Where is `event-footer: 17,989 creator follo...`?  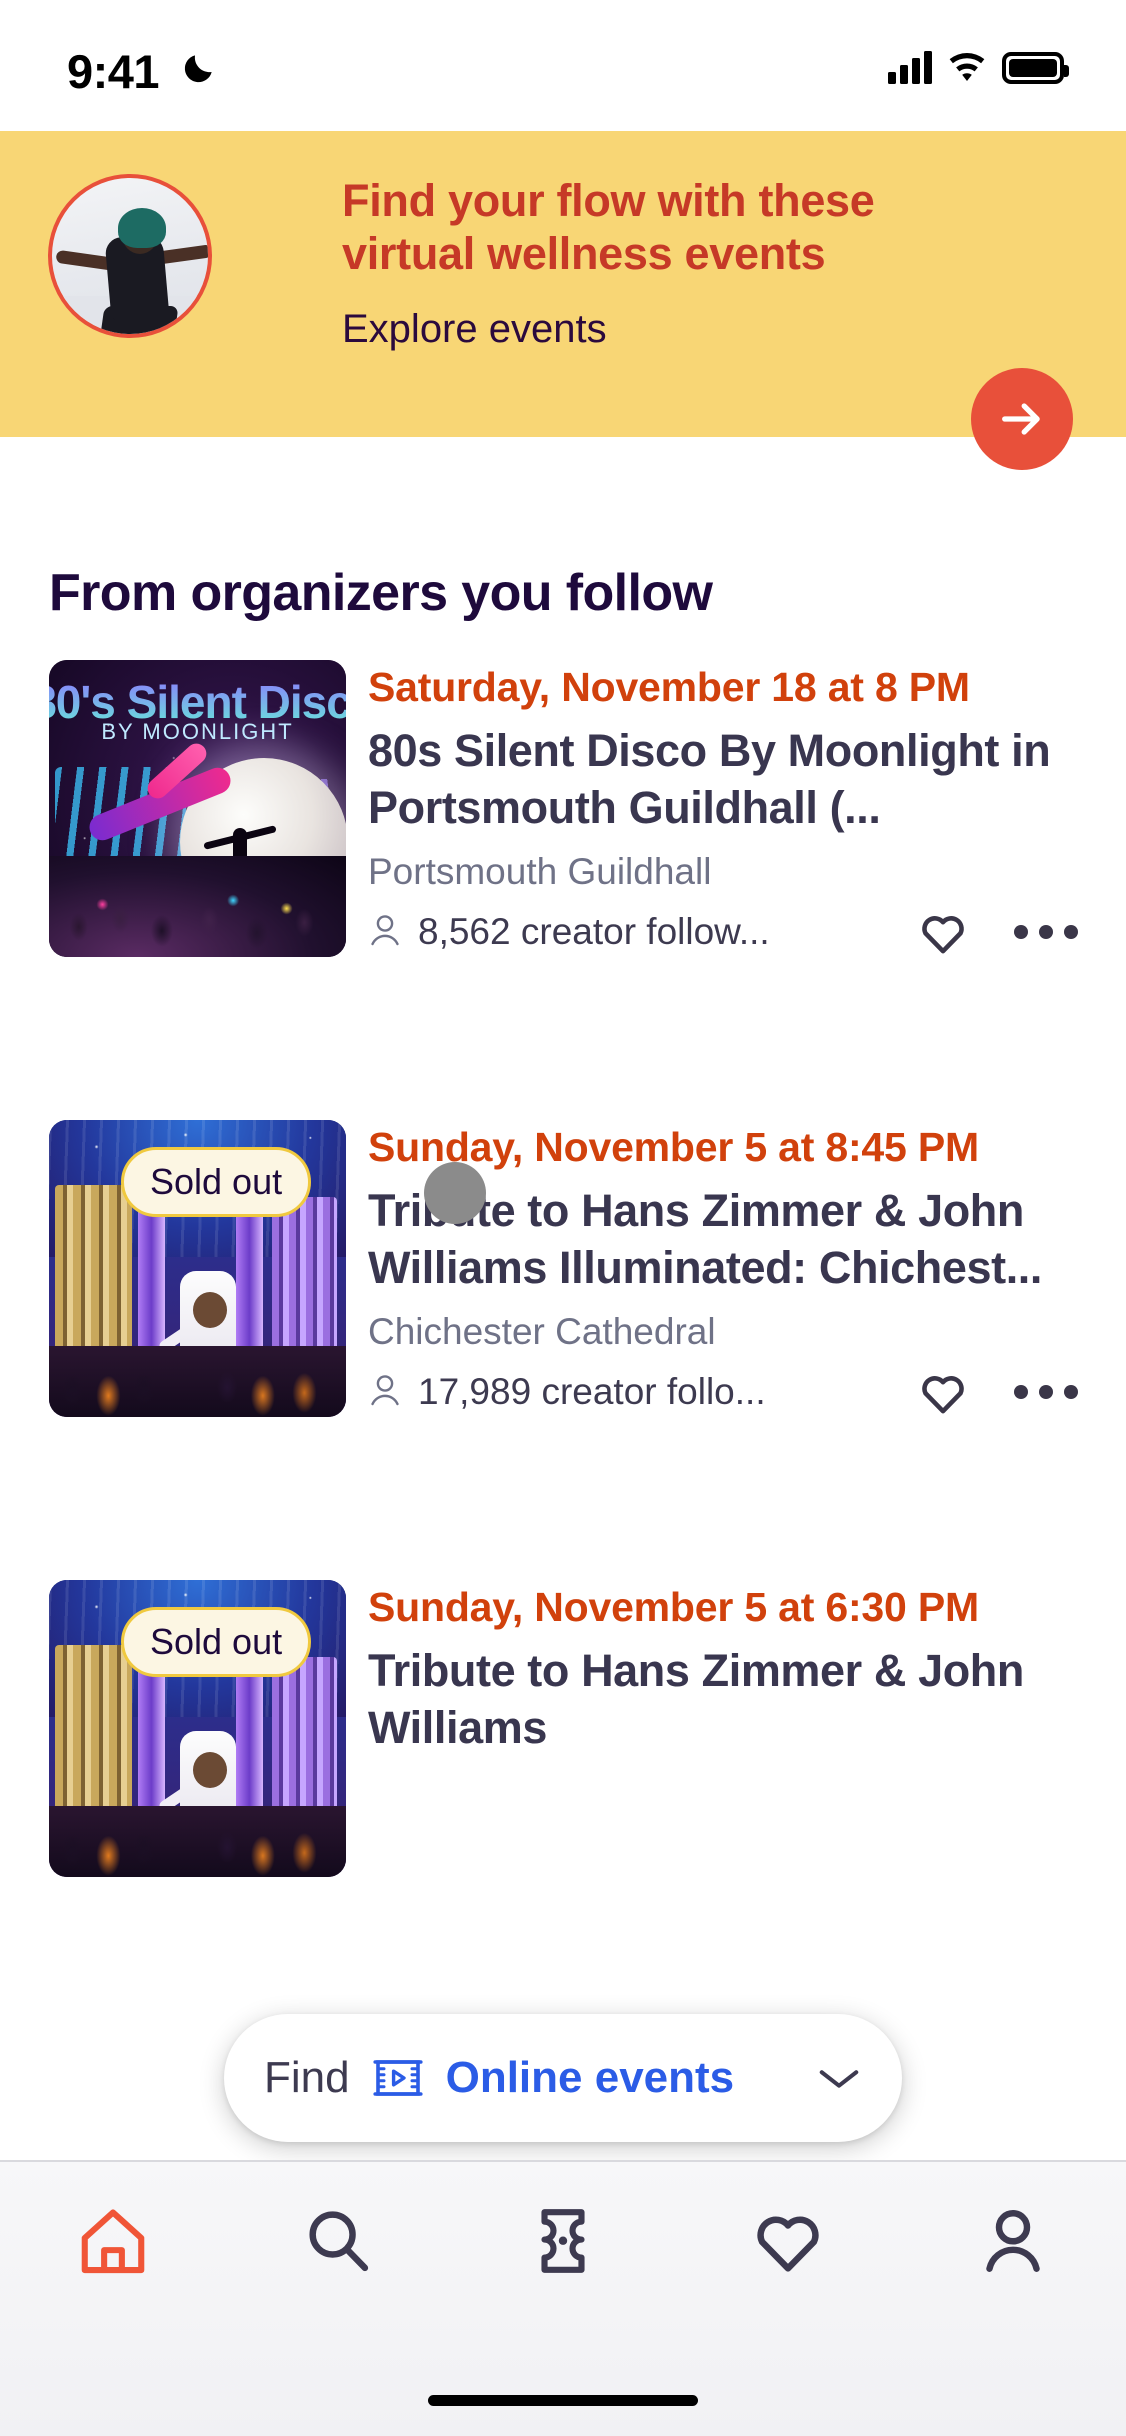
event-footer: 17,989 creator follo... is located at coordinates (723, 1392).